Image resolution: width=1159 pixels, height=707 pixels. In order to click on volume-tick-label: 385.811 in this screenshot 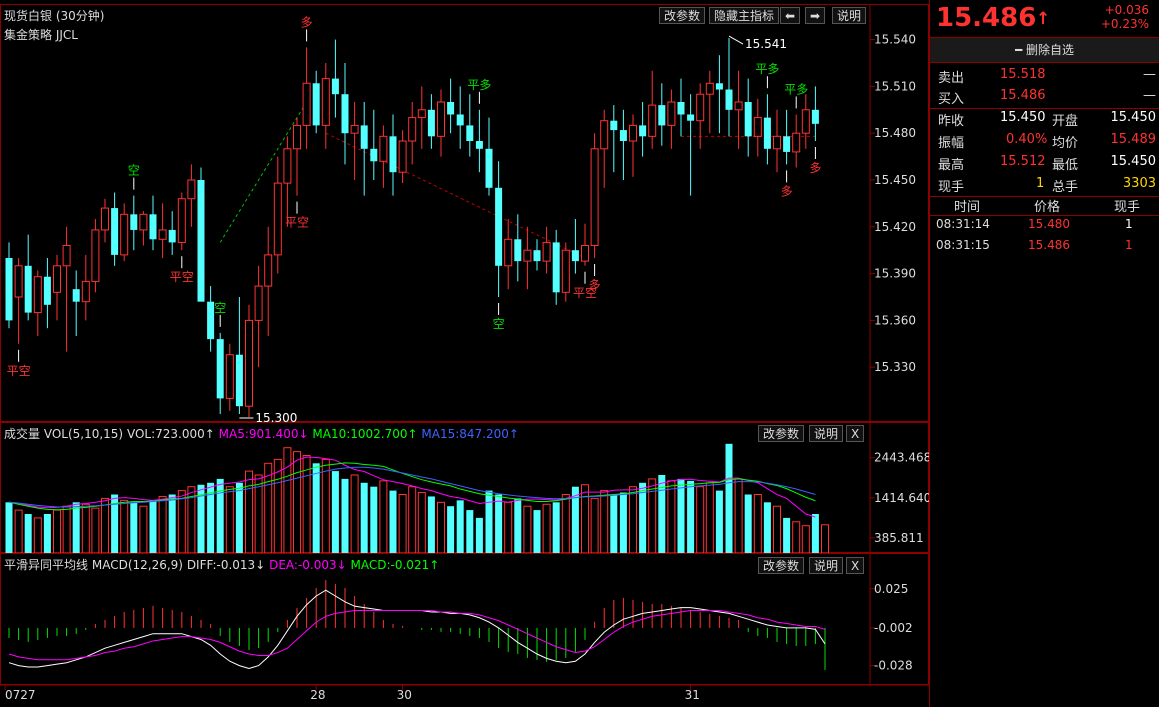, I will do `click(899, 538)`.